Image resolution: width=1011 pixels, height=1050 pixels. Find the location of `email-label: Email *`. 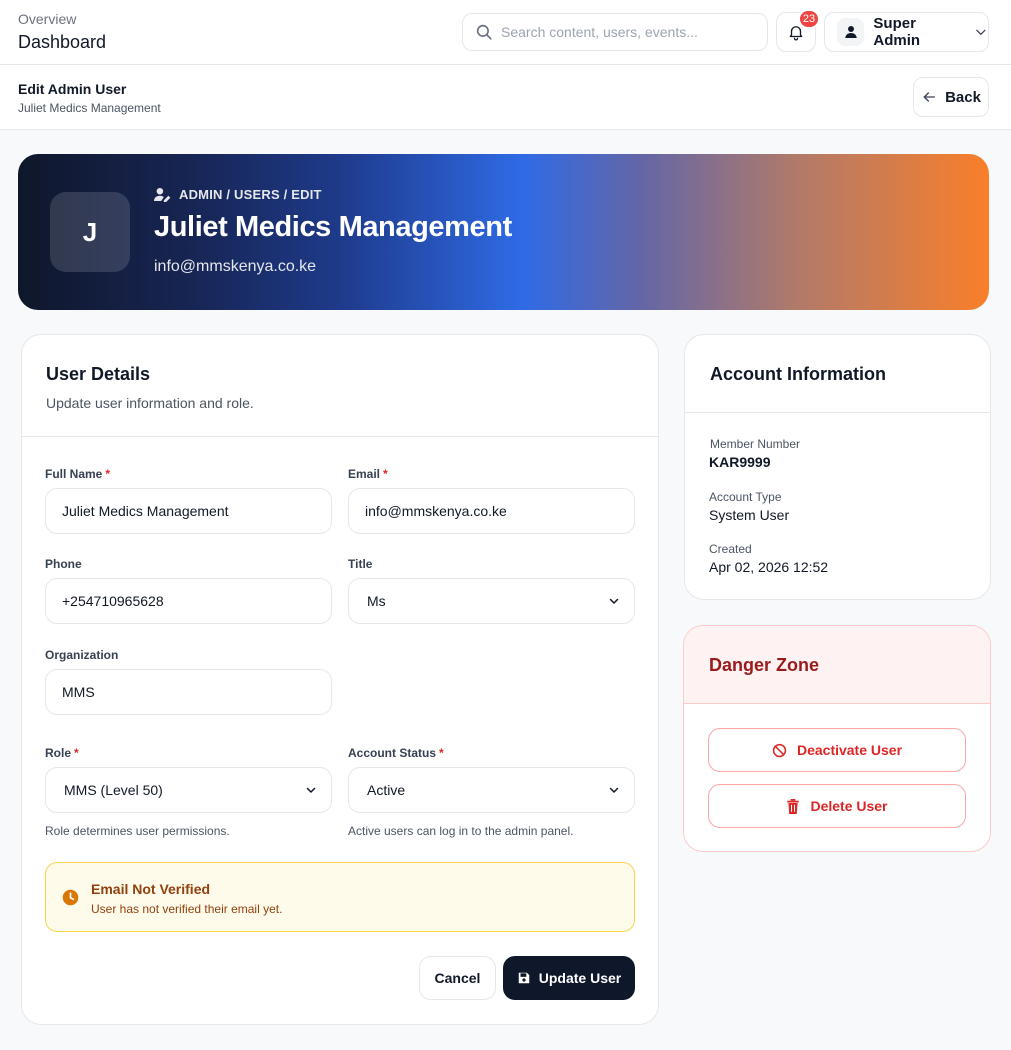

email-label: Email * is located at coordinates (368, 474).